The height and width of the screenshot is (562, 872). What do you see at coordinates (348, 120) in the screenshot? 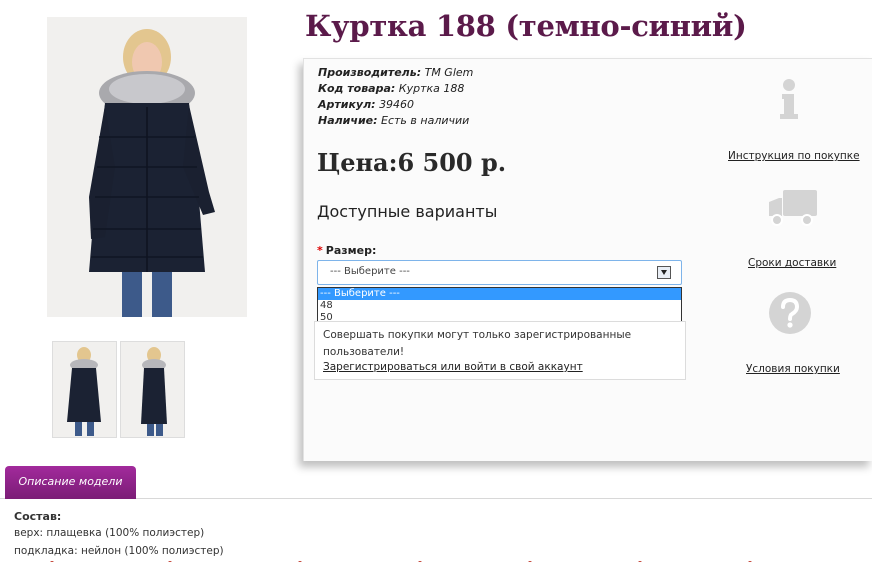
I see `availability-label: Наличие:` at bounding box center [348, 120].